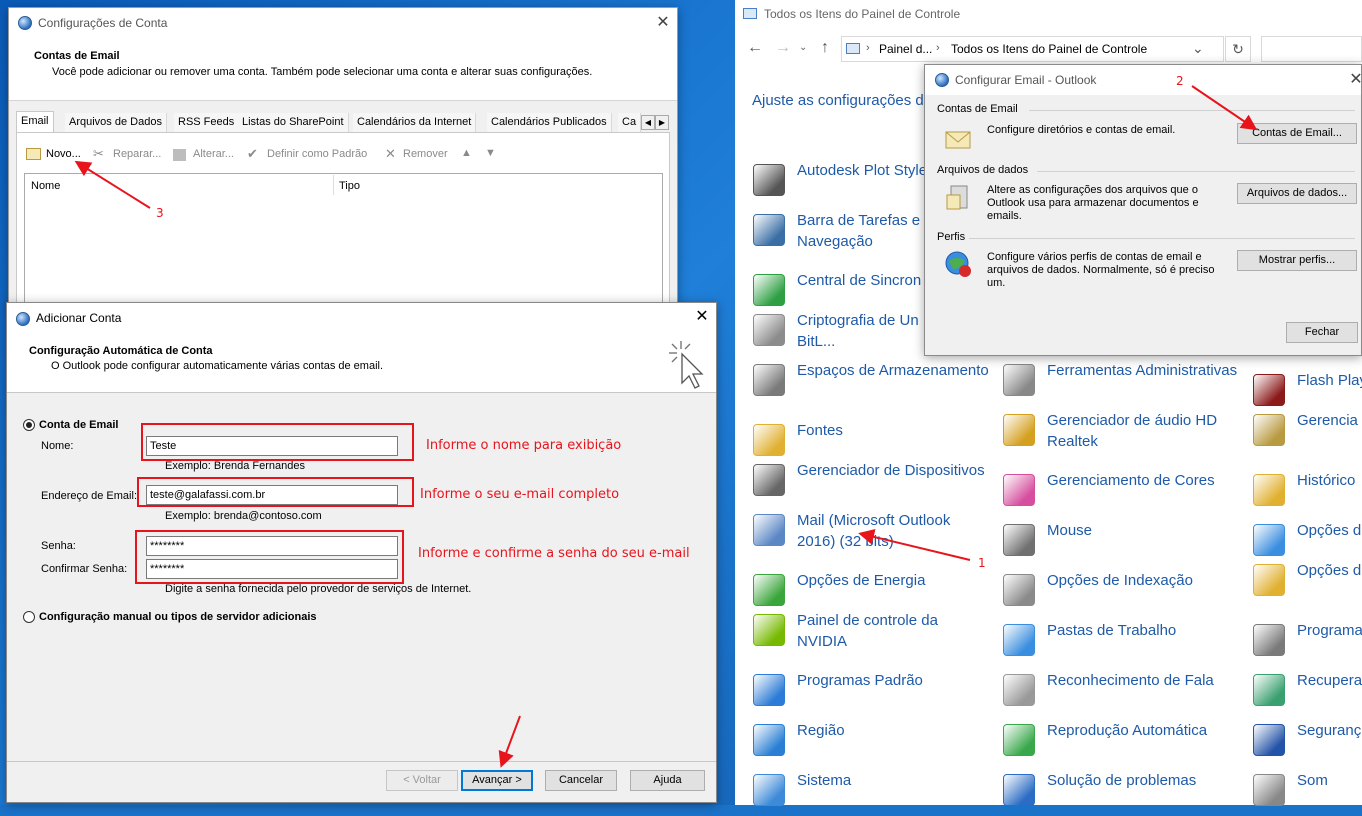 The width and height of the screenshot is (1362, 816). What do you see at coordinates (1224, 108) in the screenshot?
I see `arrow-to-email-accounts-button` at bounding box center [1224, 108].